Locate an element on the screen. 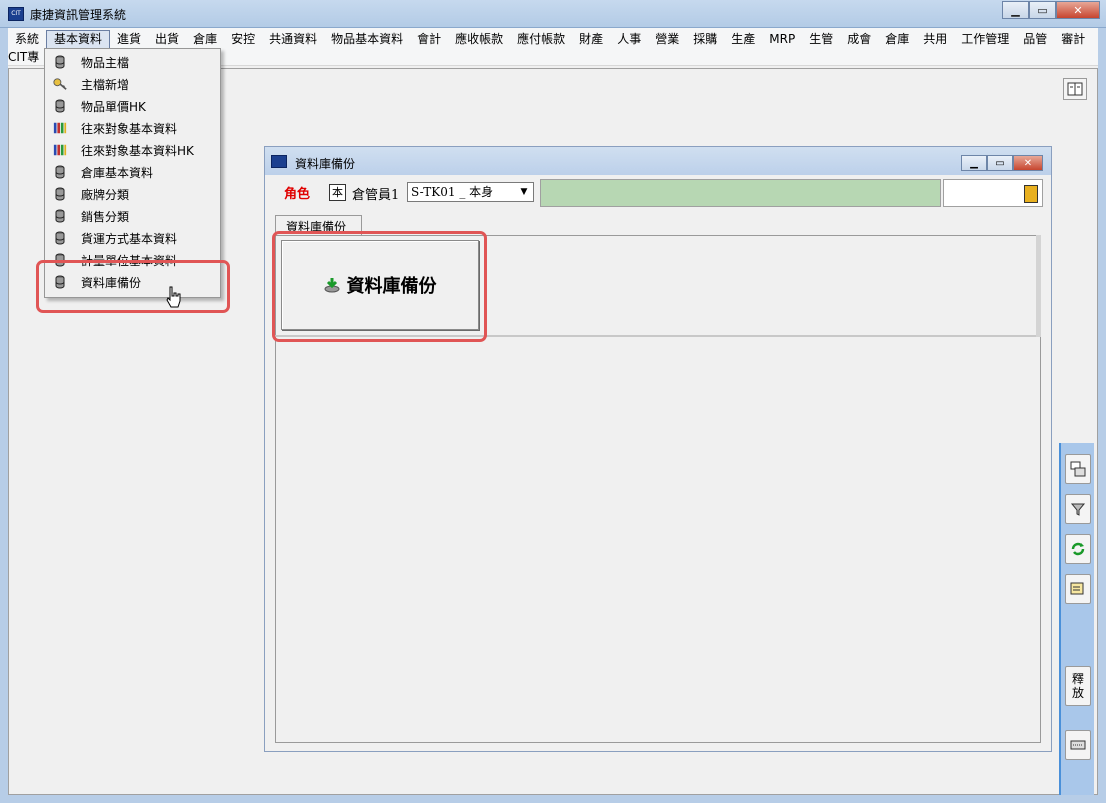  menu-item-20: 共用 is located at coordinates (935, 39).